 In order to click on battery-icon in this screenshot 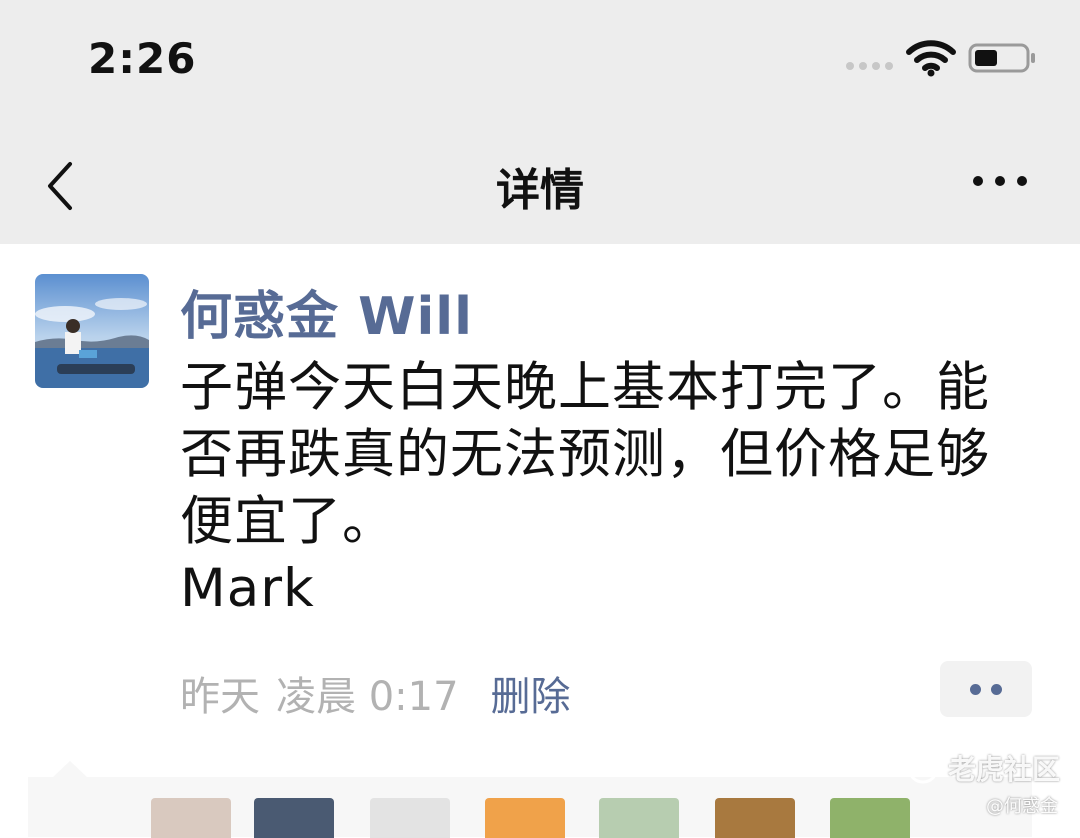, I will do `click(1001, 58)`.